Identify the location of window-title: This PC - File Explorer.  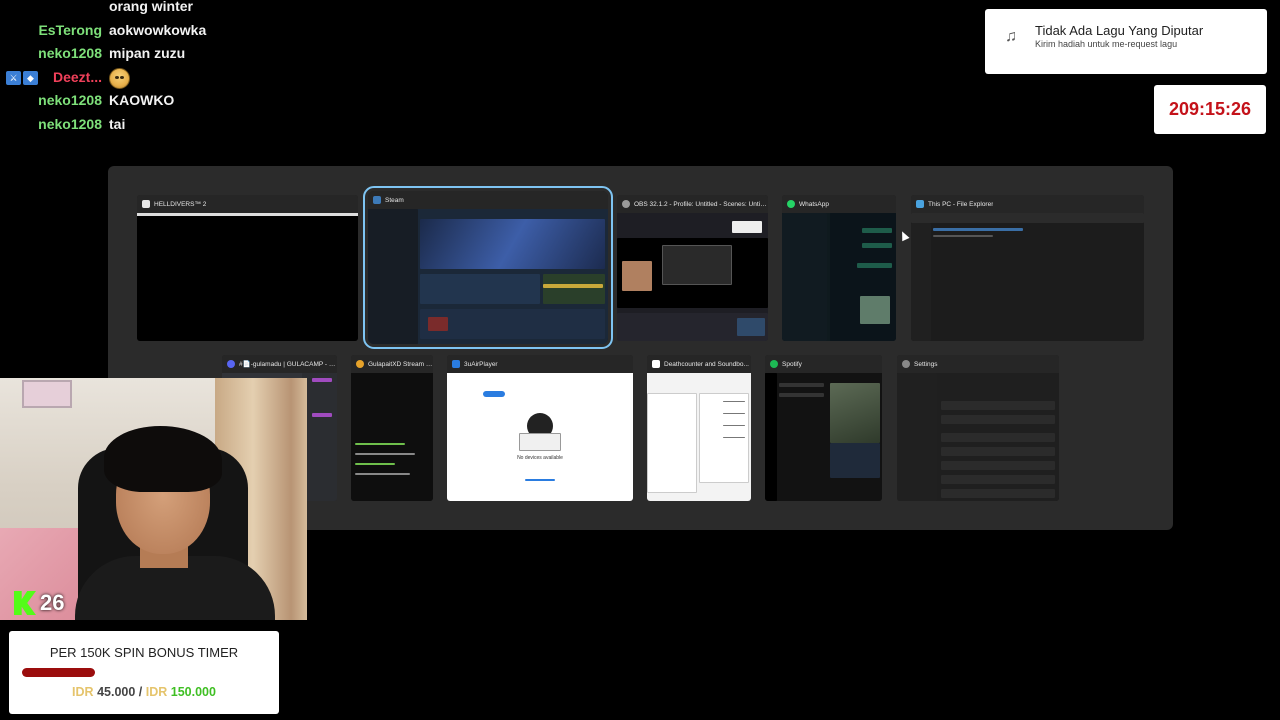
(961, 204).